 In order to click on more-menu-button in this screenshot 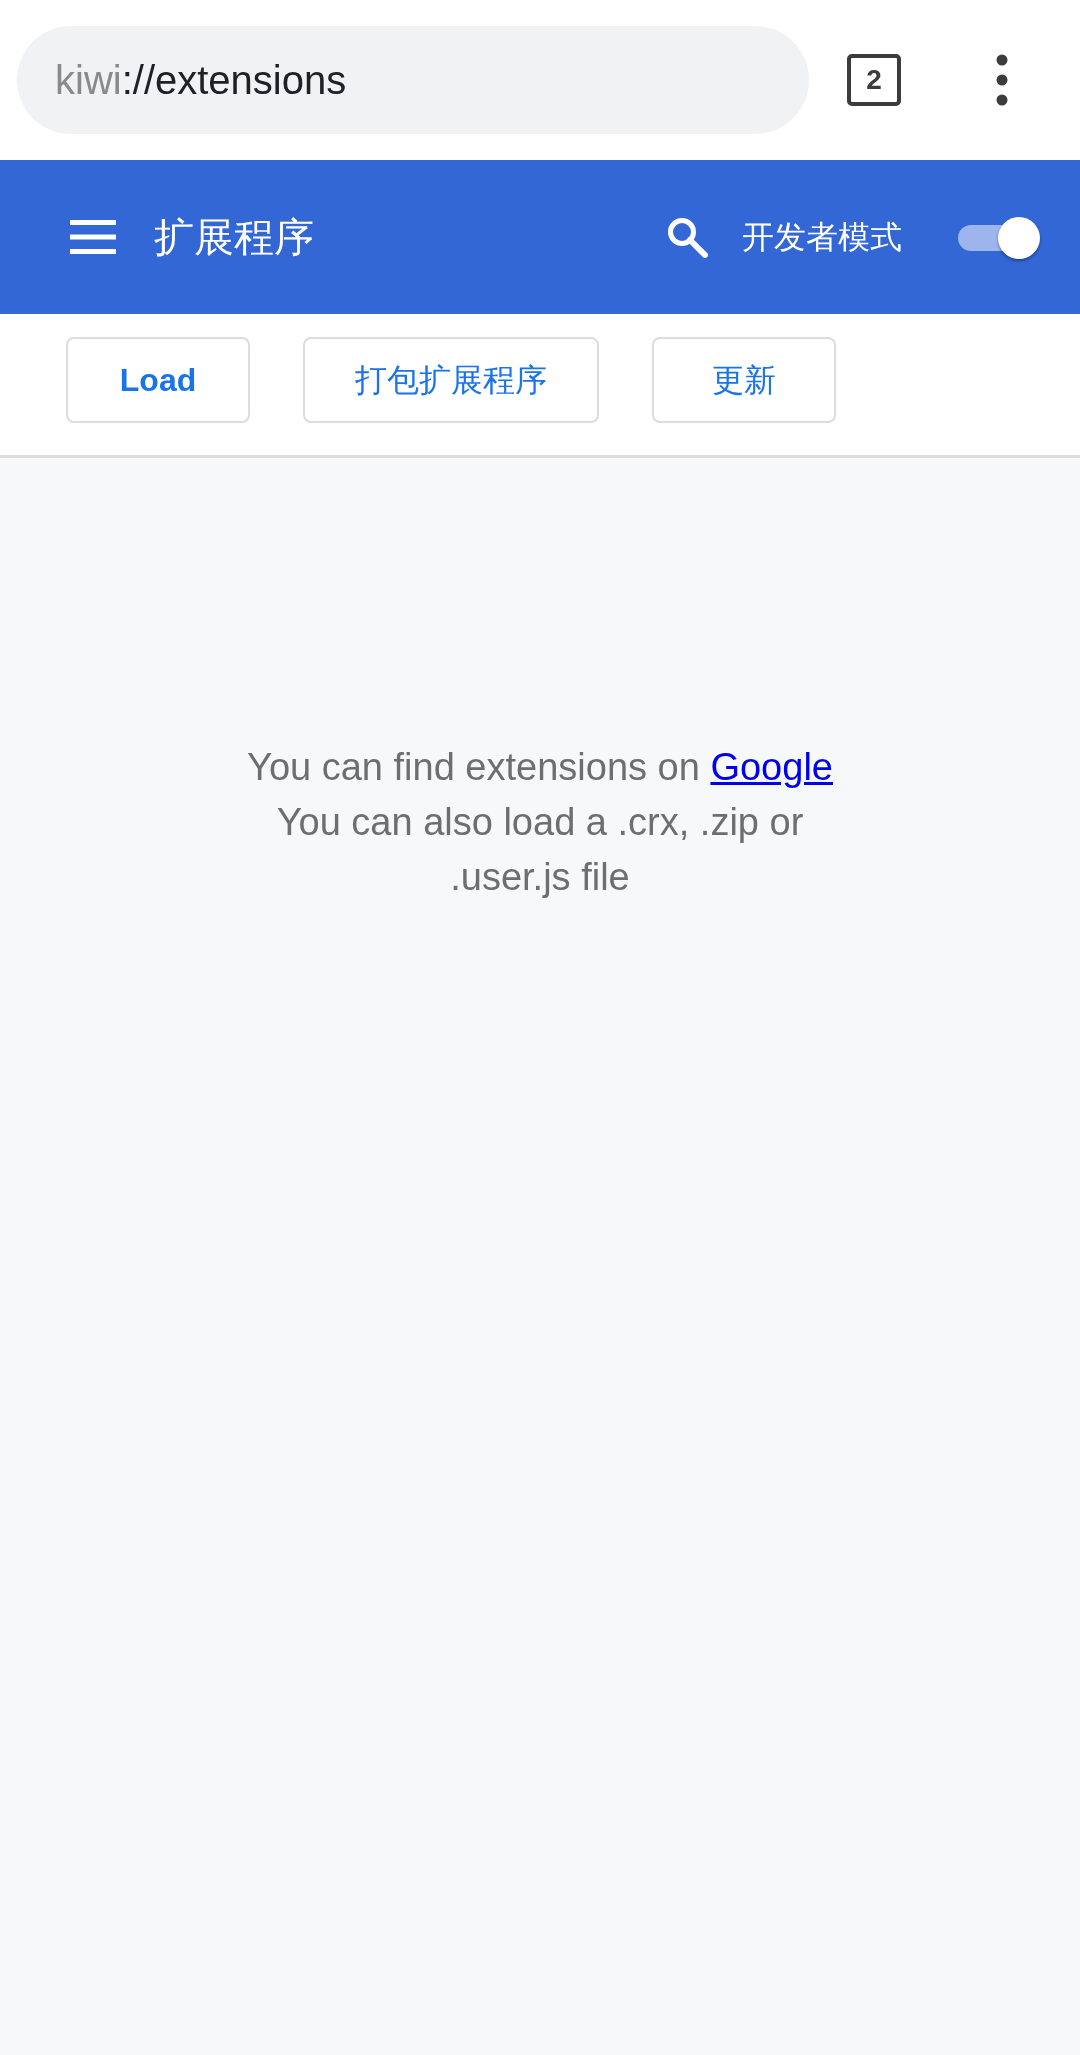, I will do `click(1002, 80)`.